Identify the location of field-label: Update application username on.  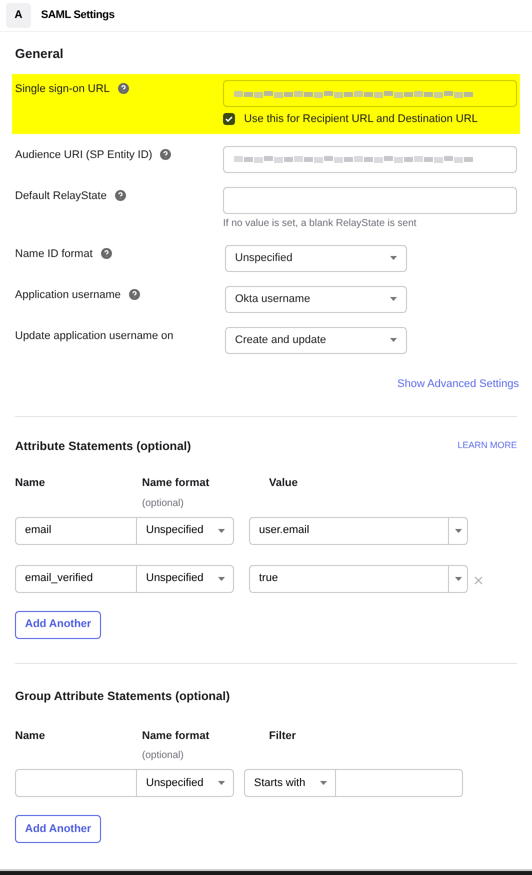
(94, 336).